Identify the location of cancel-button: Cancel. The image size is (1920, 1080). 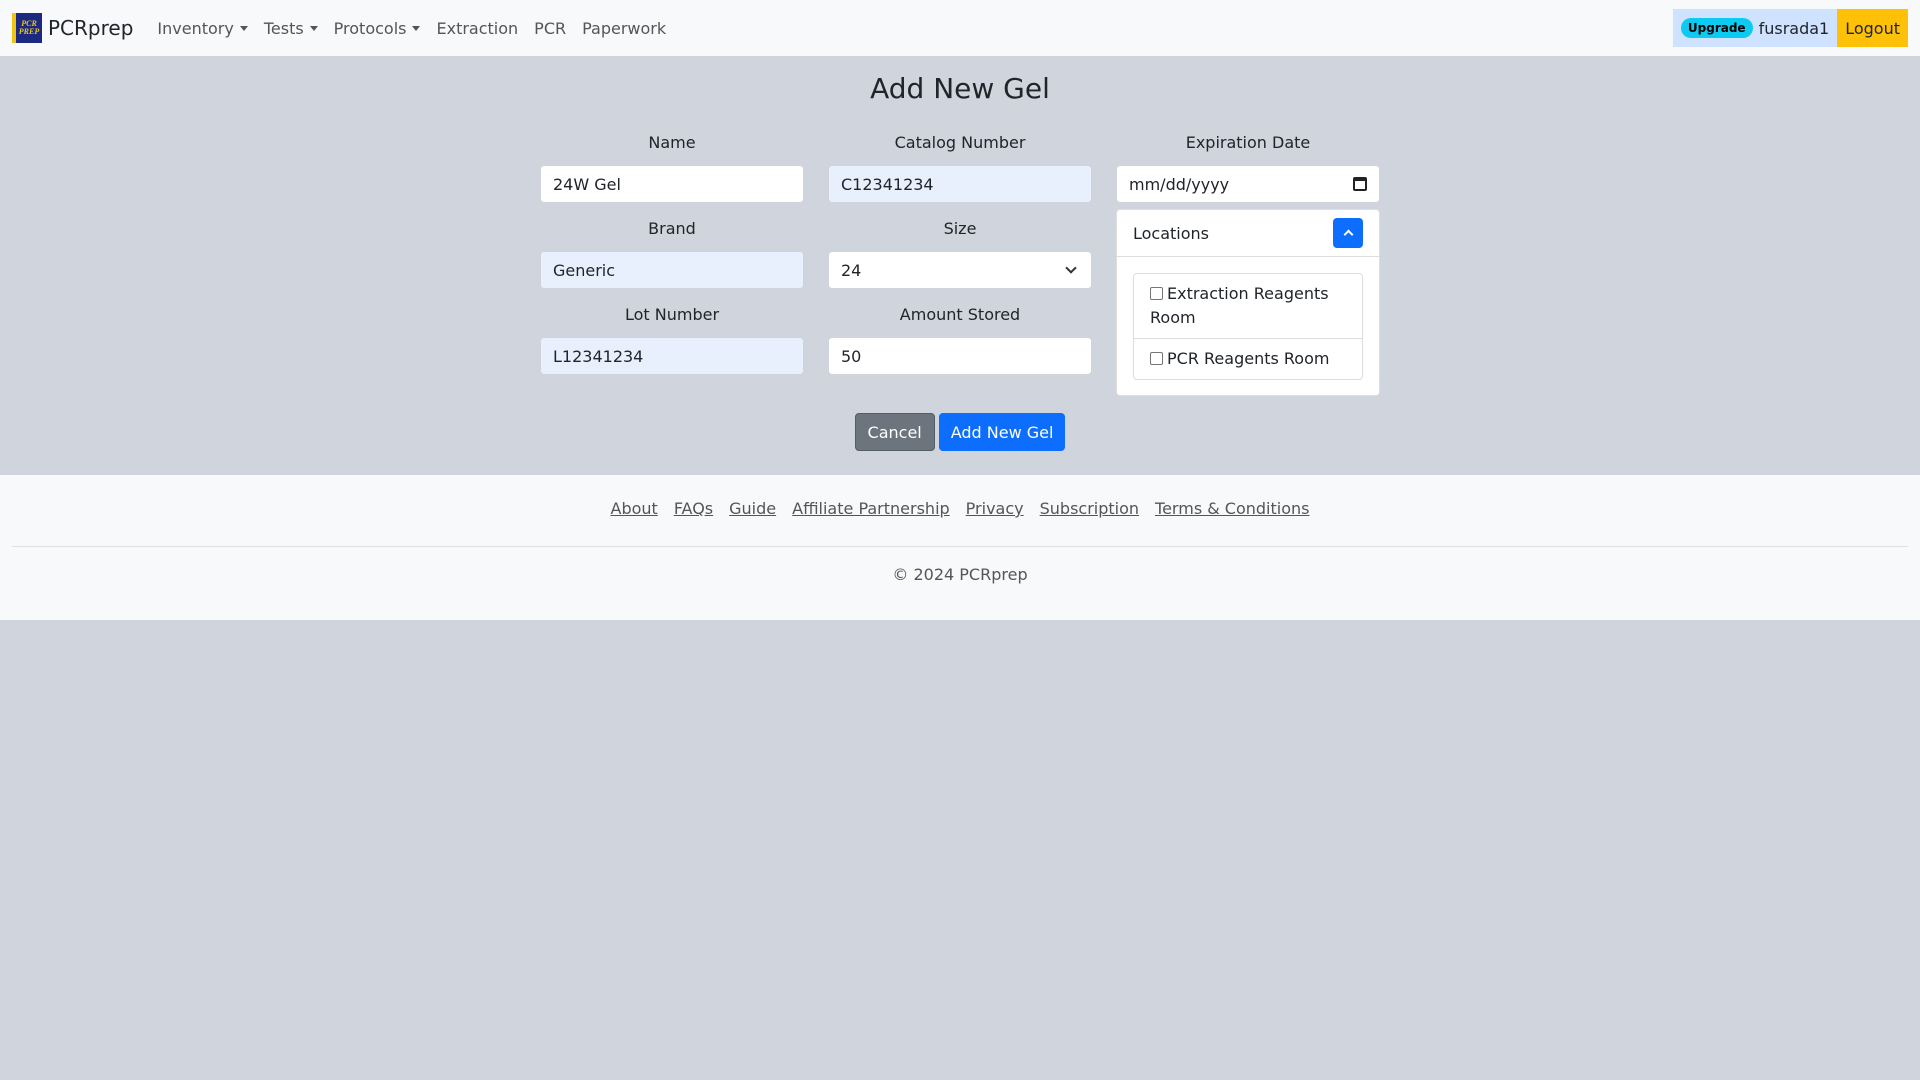
(894, 432).